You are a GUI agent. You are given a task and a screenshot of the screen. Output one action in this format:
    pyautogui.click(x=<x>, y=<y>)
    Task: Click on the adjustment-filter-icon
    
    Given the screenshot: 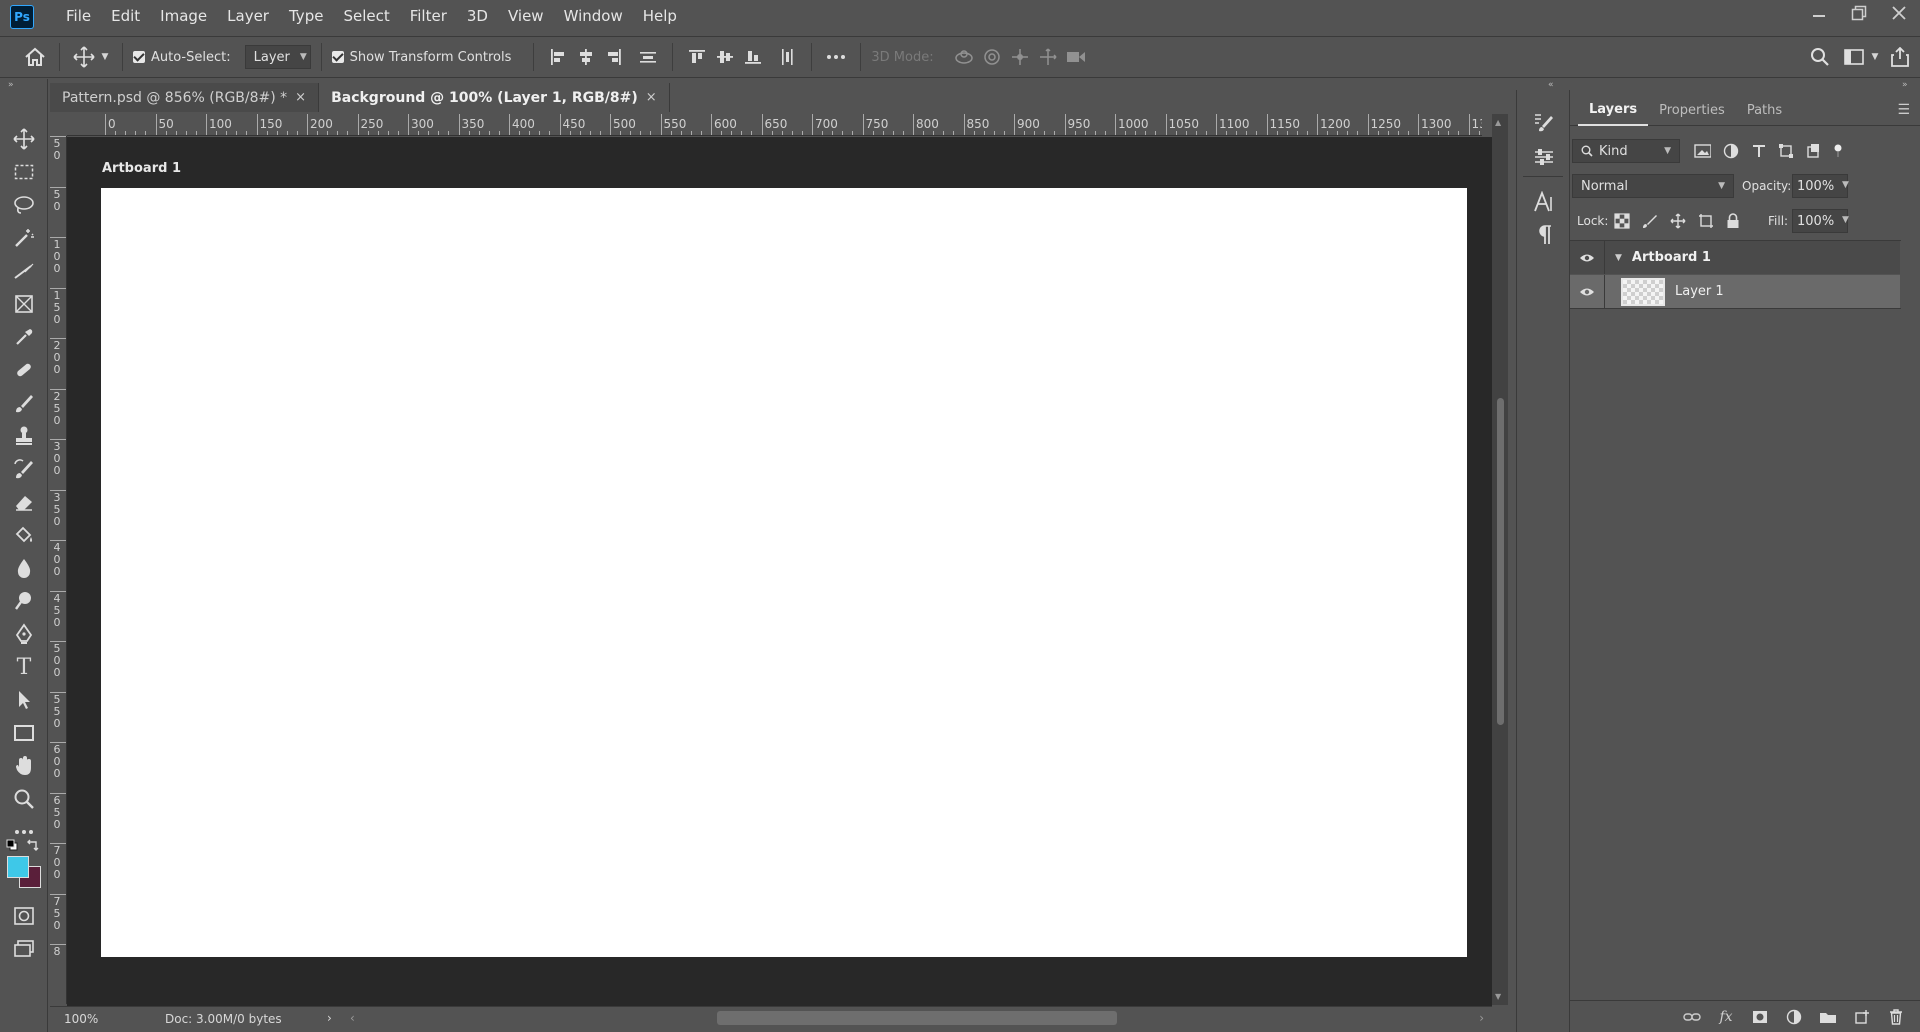 What is the action you would take?
    pyautogui.click(x=1731, y=151)
    